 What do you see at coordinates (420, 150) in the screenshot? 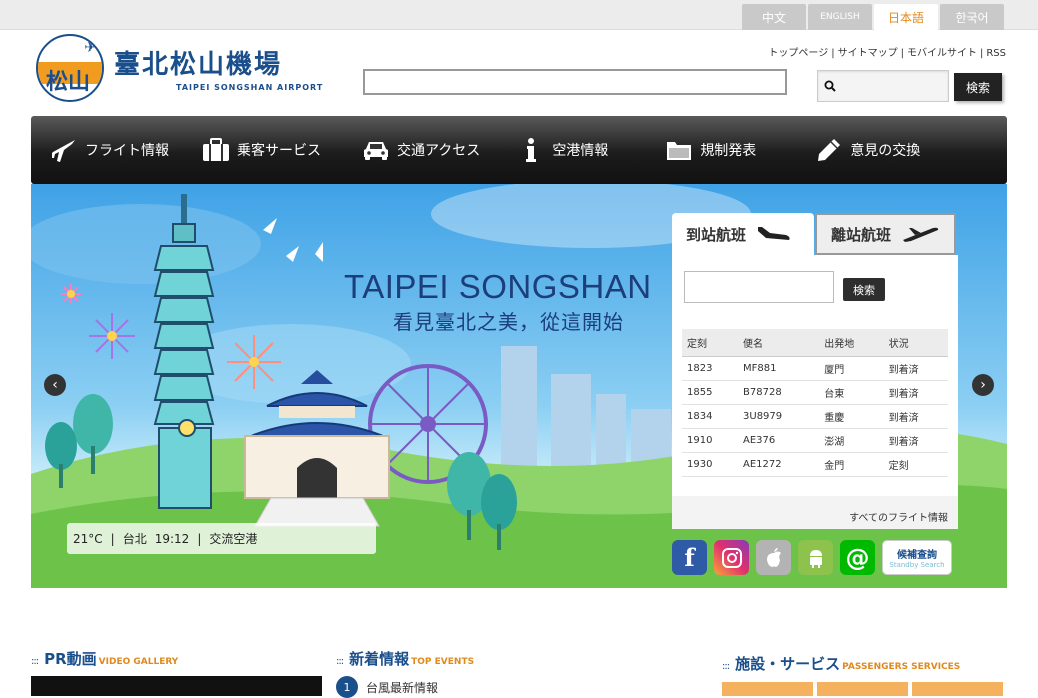
I see `nav-transport-access: 交通アクセス` at bounding box center [420, 150].